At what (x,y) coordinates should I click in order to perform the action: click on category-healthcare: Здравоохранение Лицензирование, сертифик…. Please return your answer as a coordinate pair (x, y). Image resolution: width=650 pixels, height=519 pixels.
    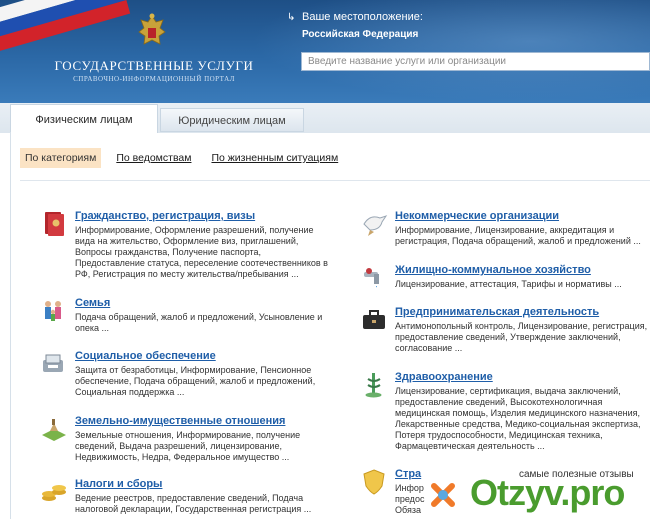
    Looking at the image, I should click on (505, 413).